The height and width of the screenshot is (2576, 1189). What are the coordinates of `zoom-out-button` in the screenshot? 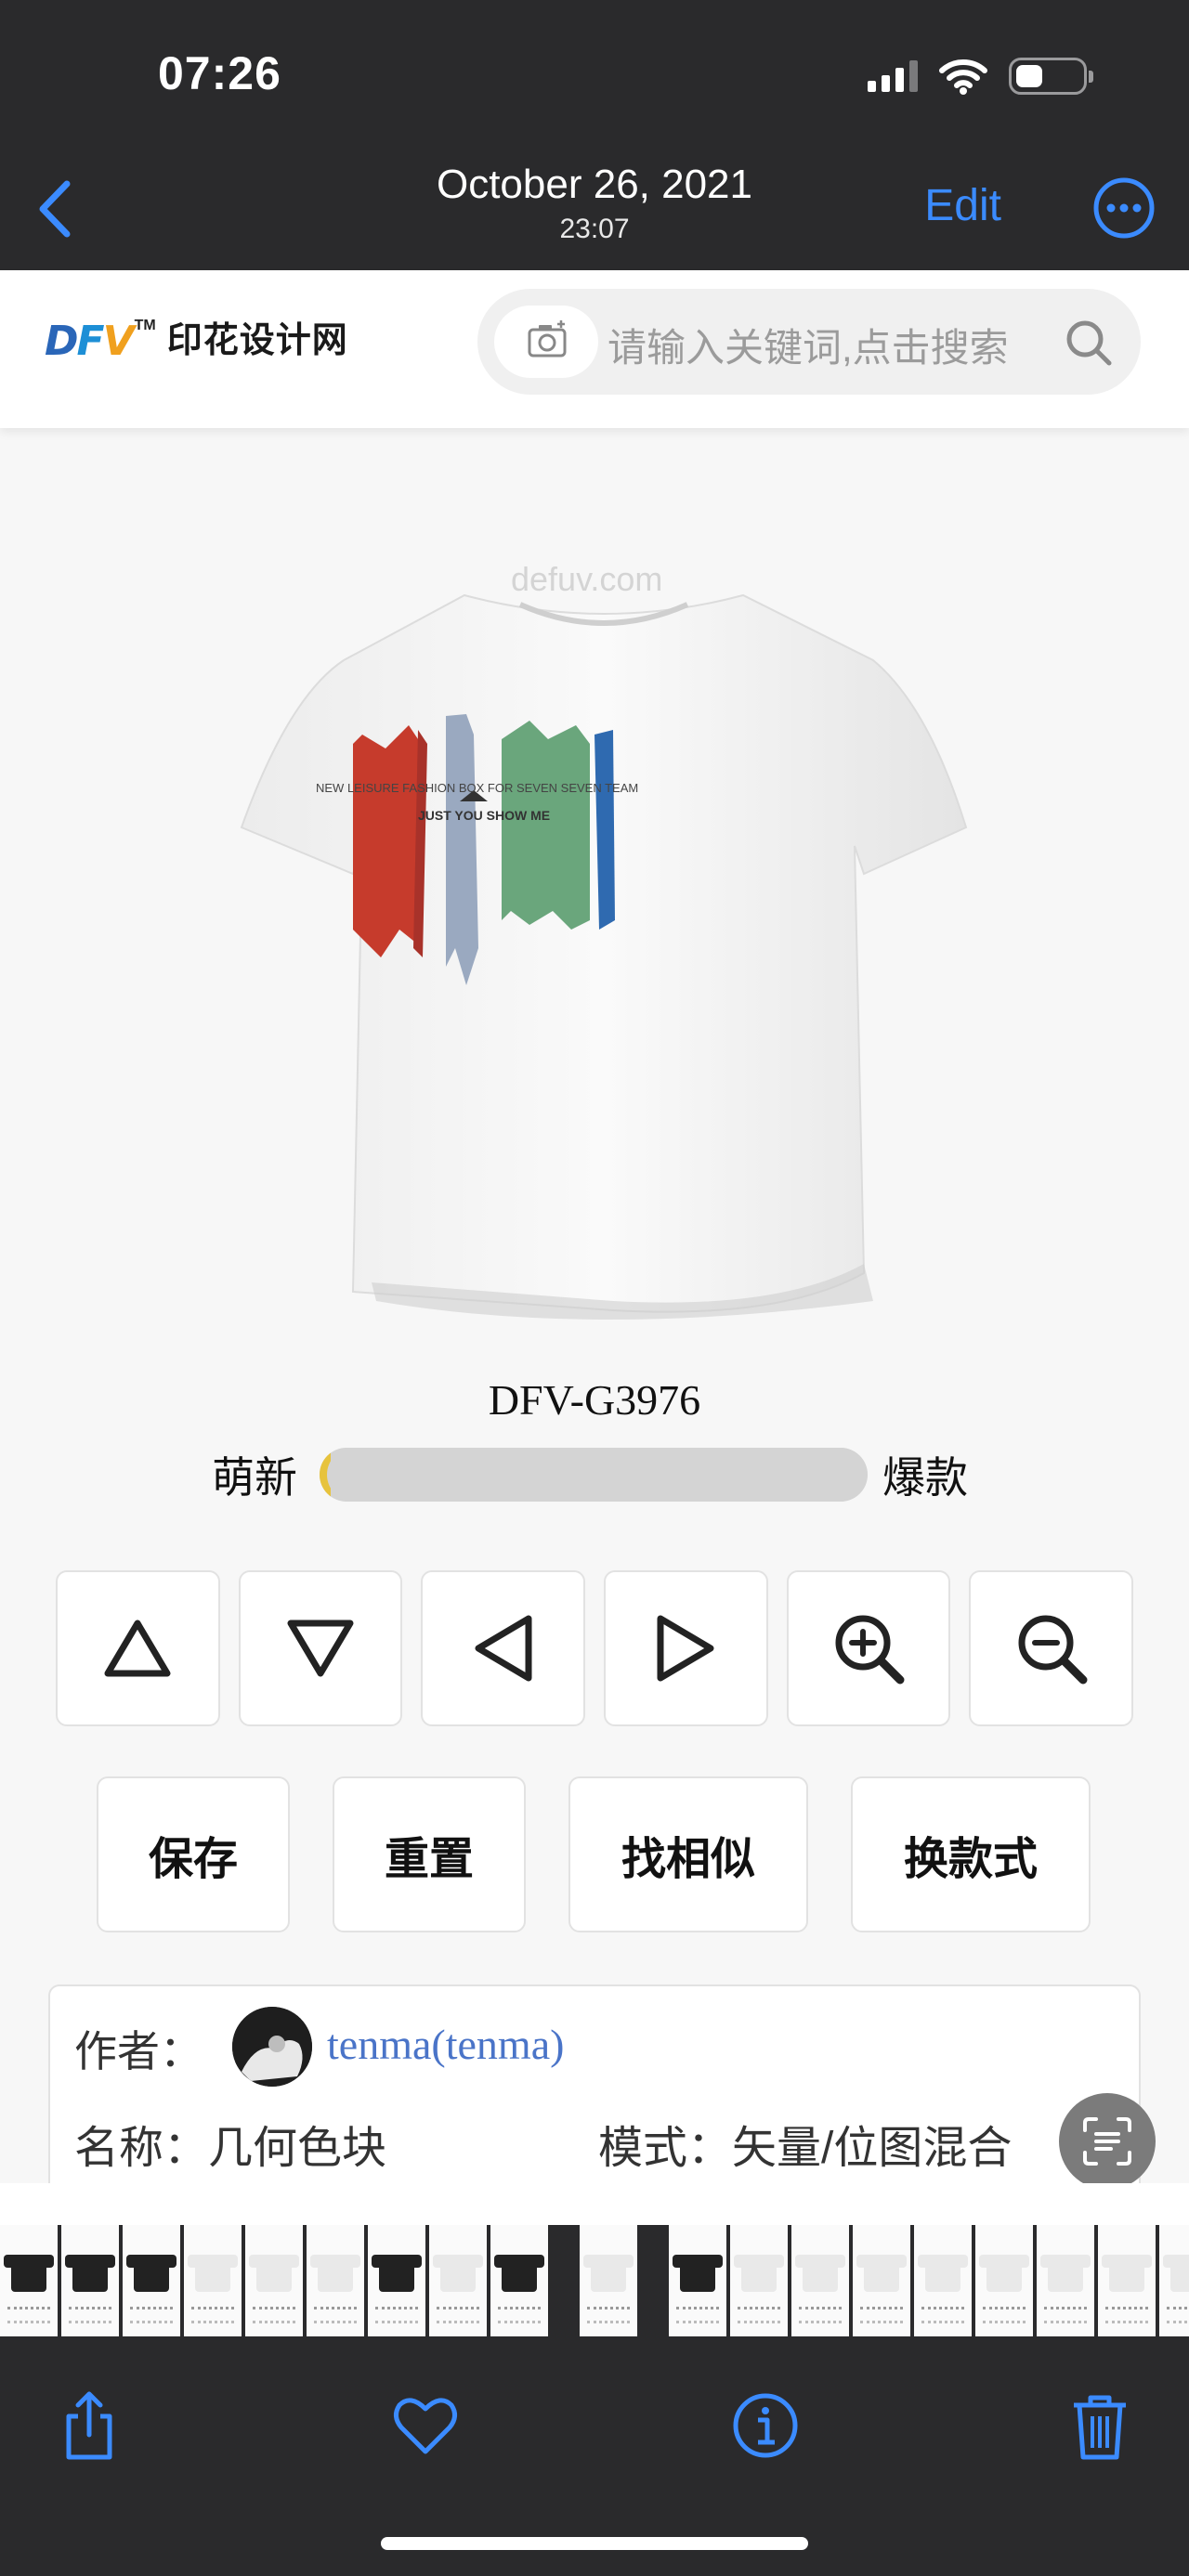 It's located at (1051, 1648).